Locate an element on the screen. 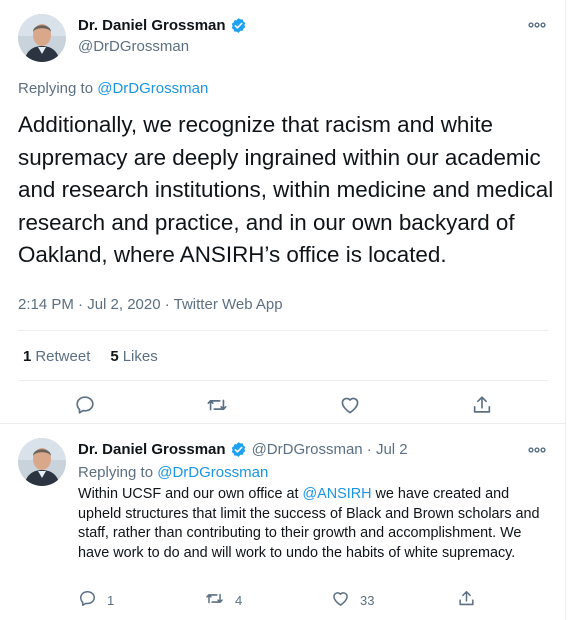 The width and height of the screenshot is (570, 620). retweet-stat: 1 Retweet is located at coordinates (56, 356).